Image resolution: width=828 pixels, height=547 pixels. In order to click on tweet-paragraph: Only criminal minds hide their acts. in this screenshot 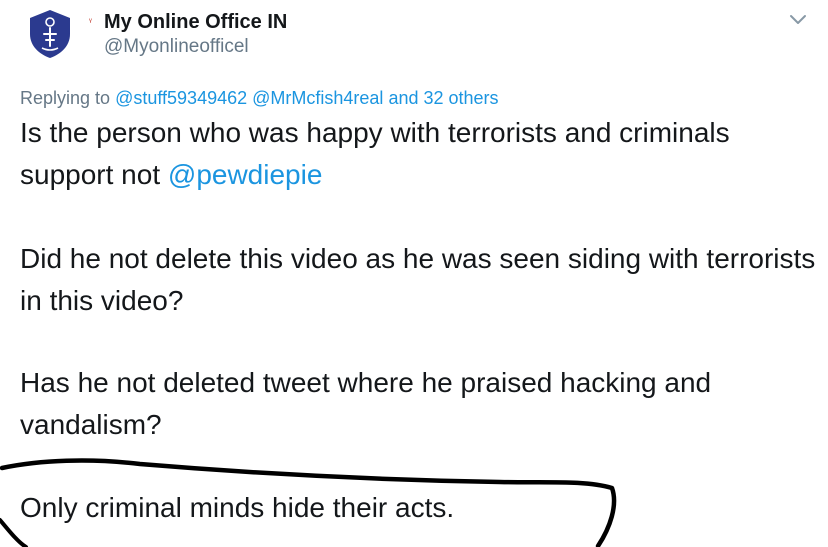, I will do `click(237, 507)`.